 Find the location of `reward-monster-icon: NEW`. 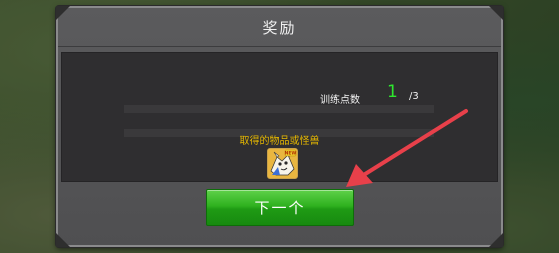

reward-monster-icon: NEW is located at coordinates (282, 163).